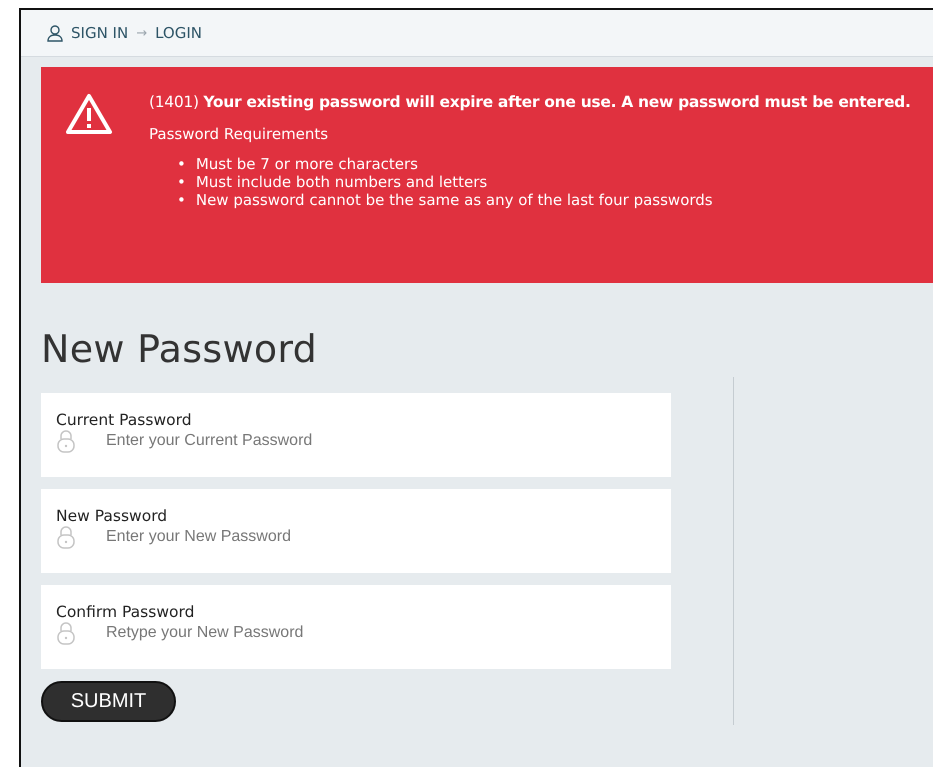 The width and height of the screenshot is (933, 767). Describe the element at coordinates (126, 612) in the screenshot. I see `field-label: Confirm Password` at that location.